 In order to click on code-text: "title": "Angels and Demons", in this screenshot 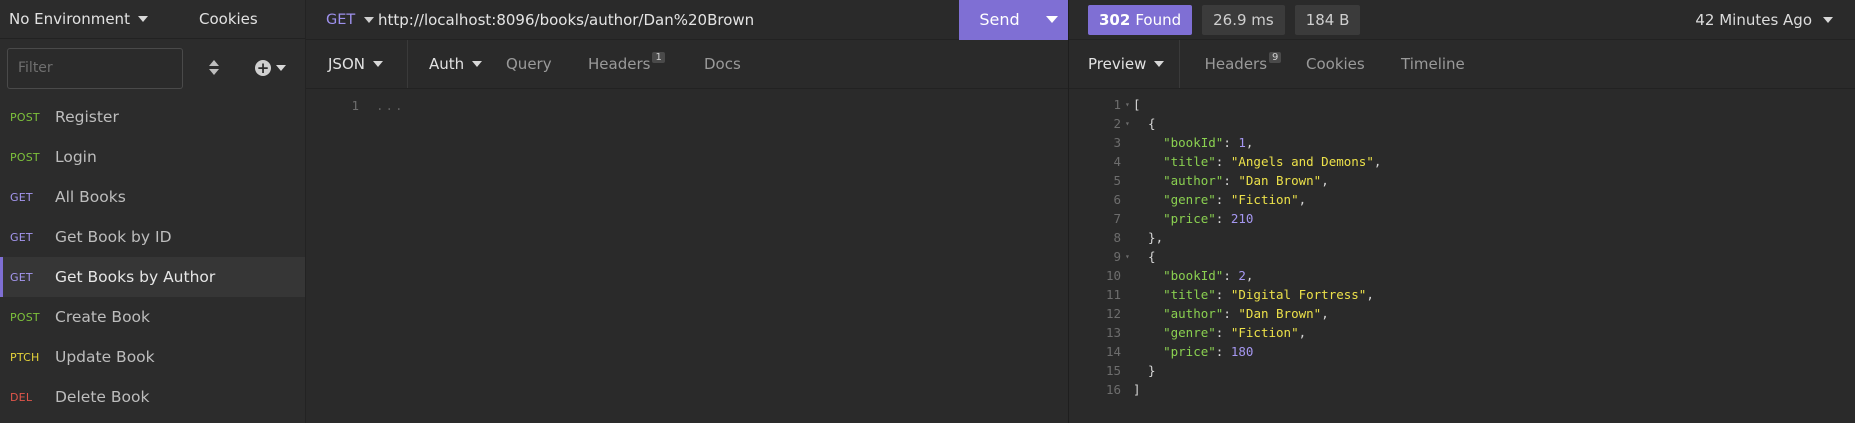, I will do `click(1272, 161)`.